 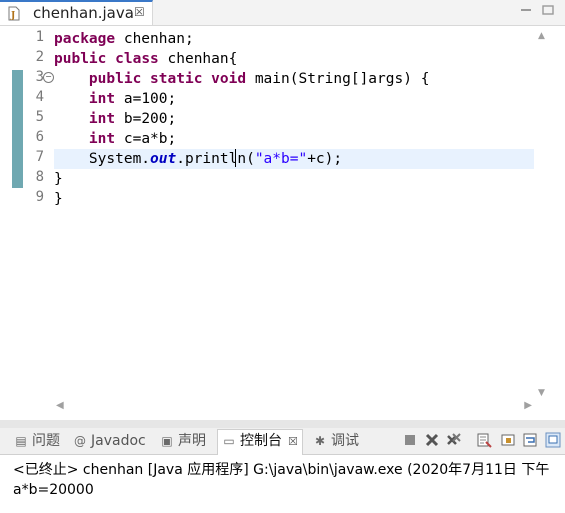 I want to click on scroll-left-icon: ◀, so click(x=60, y=405).